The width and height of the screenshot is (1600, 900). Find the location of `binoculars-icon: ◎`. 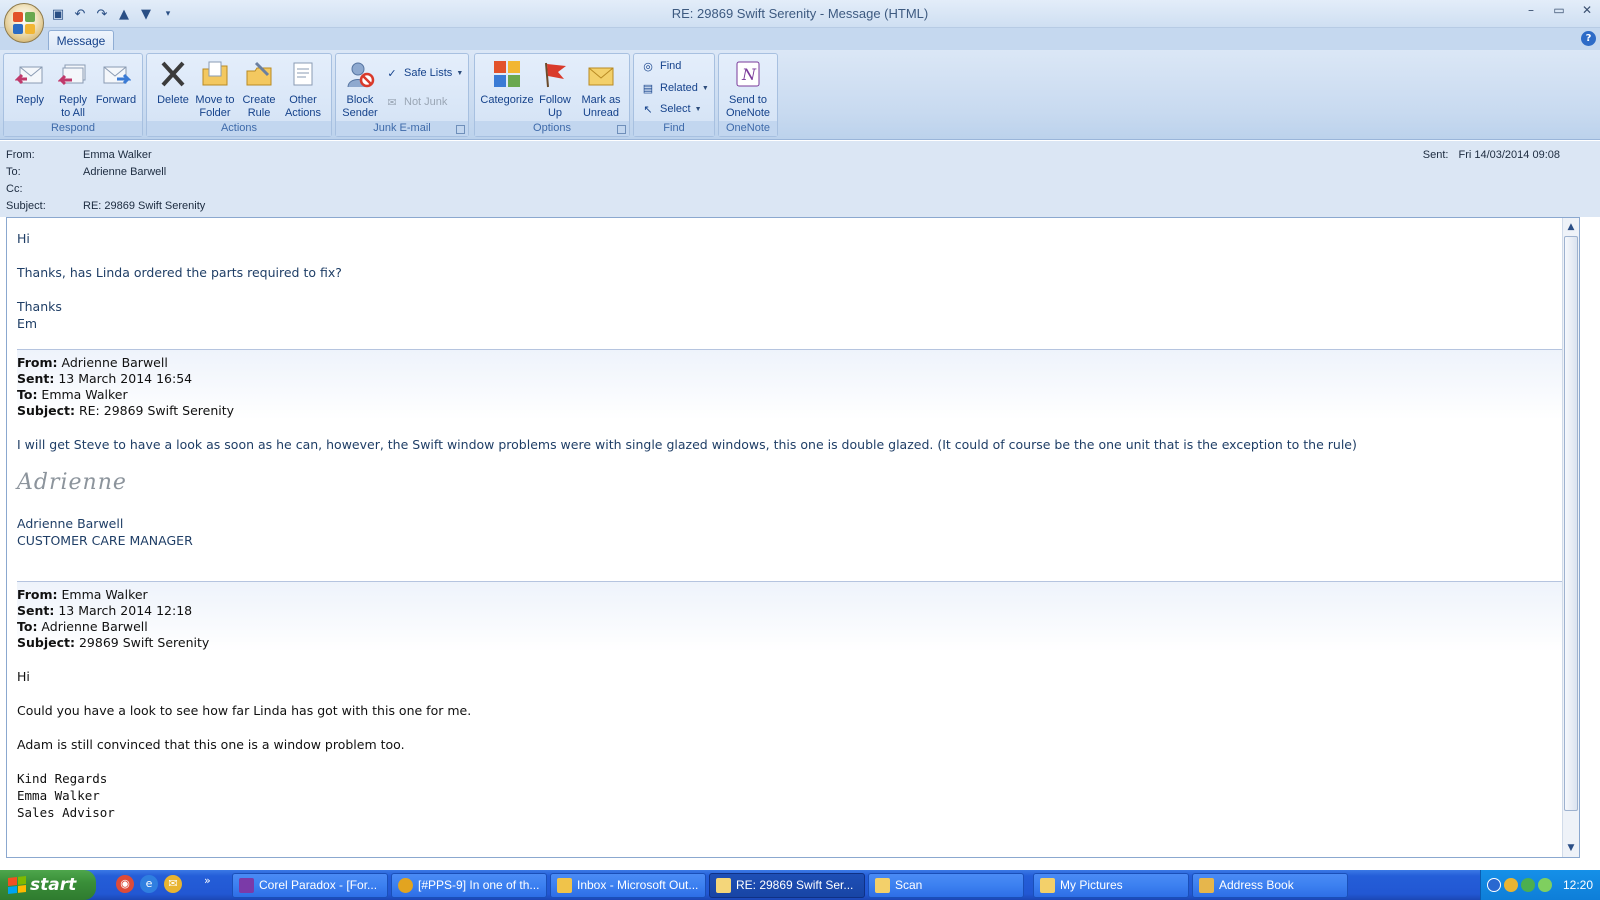

binoculars-icon: ◎ is located at coordinates (648, 66).